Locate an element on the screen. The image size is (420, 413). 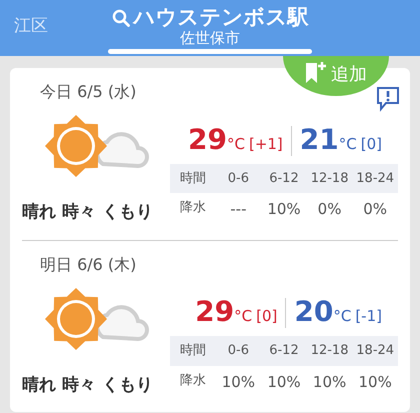
bookmark-plus-icon is located at coordinates (316, 73).